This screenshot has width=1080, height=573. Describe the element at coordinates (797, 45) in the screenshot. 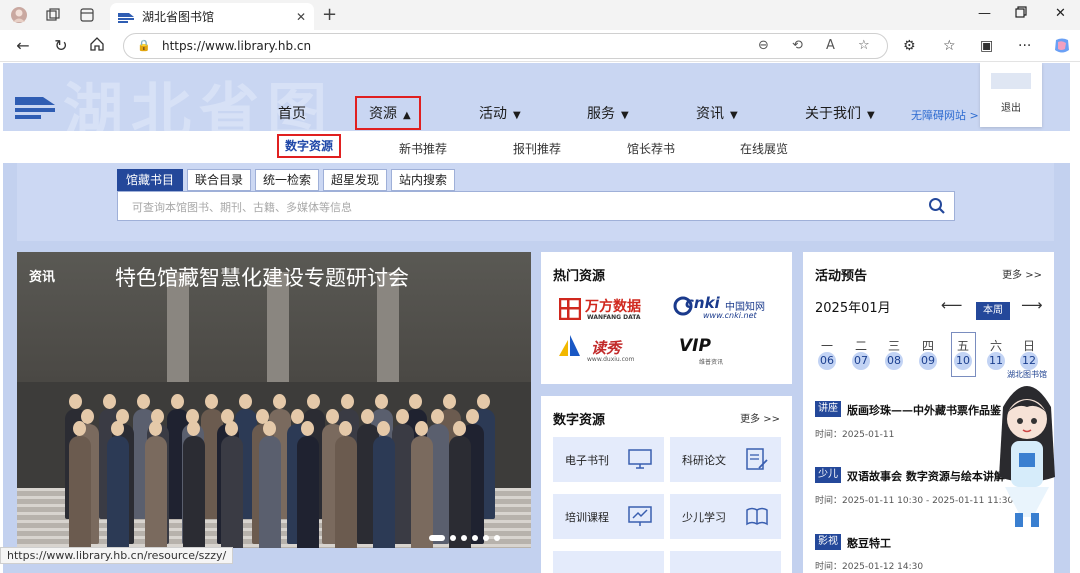

I see `translate-icon: ⟲` at that location.